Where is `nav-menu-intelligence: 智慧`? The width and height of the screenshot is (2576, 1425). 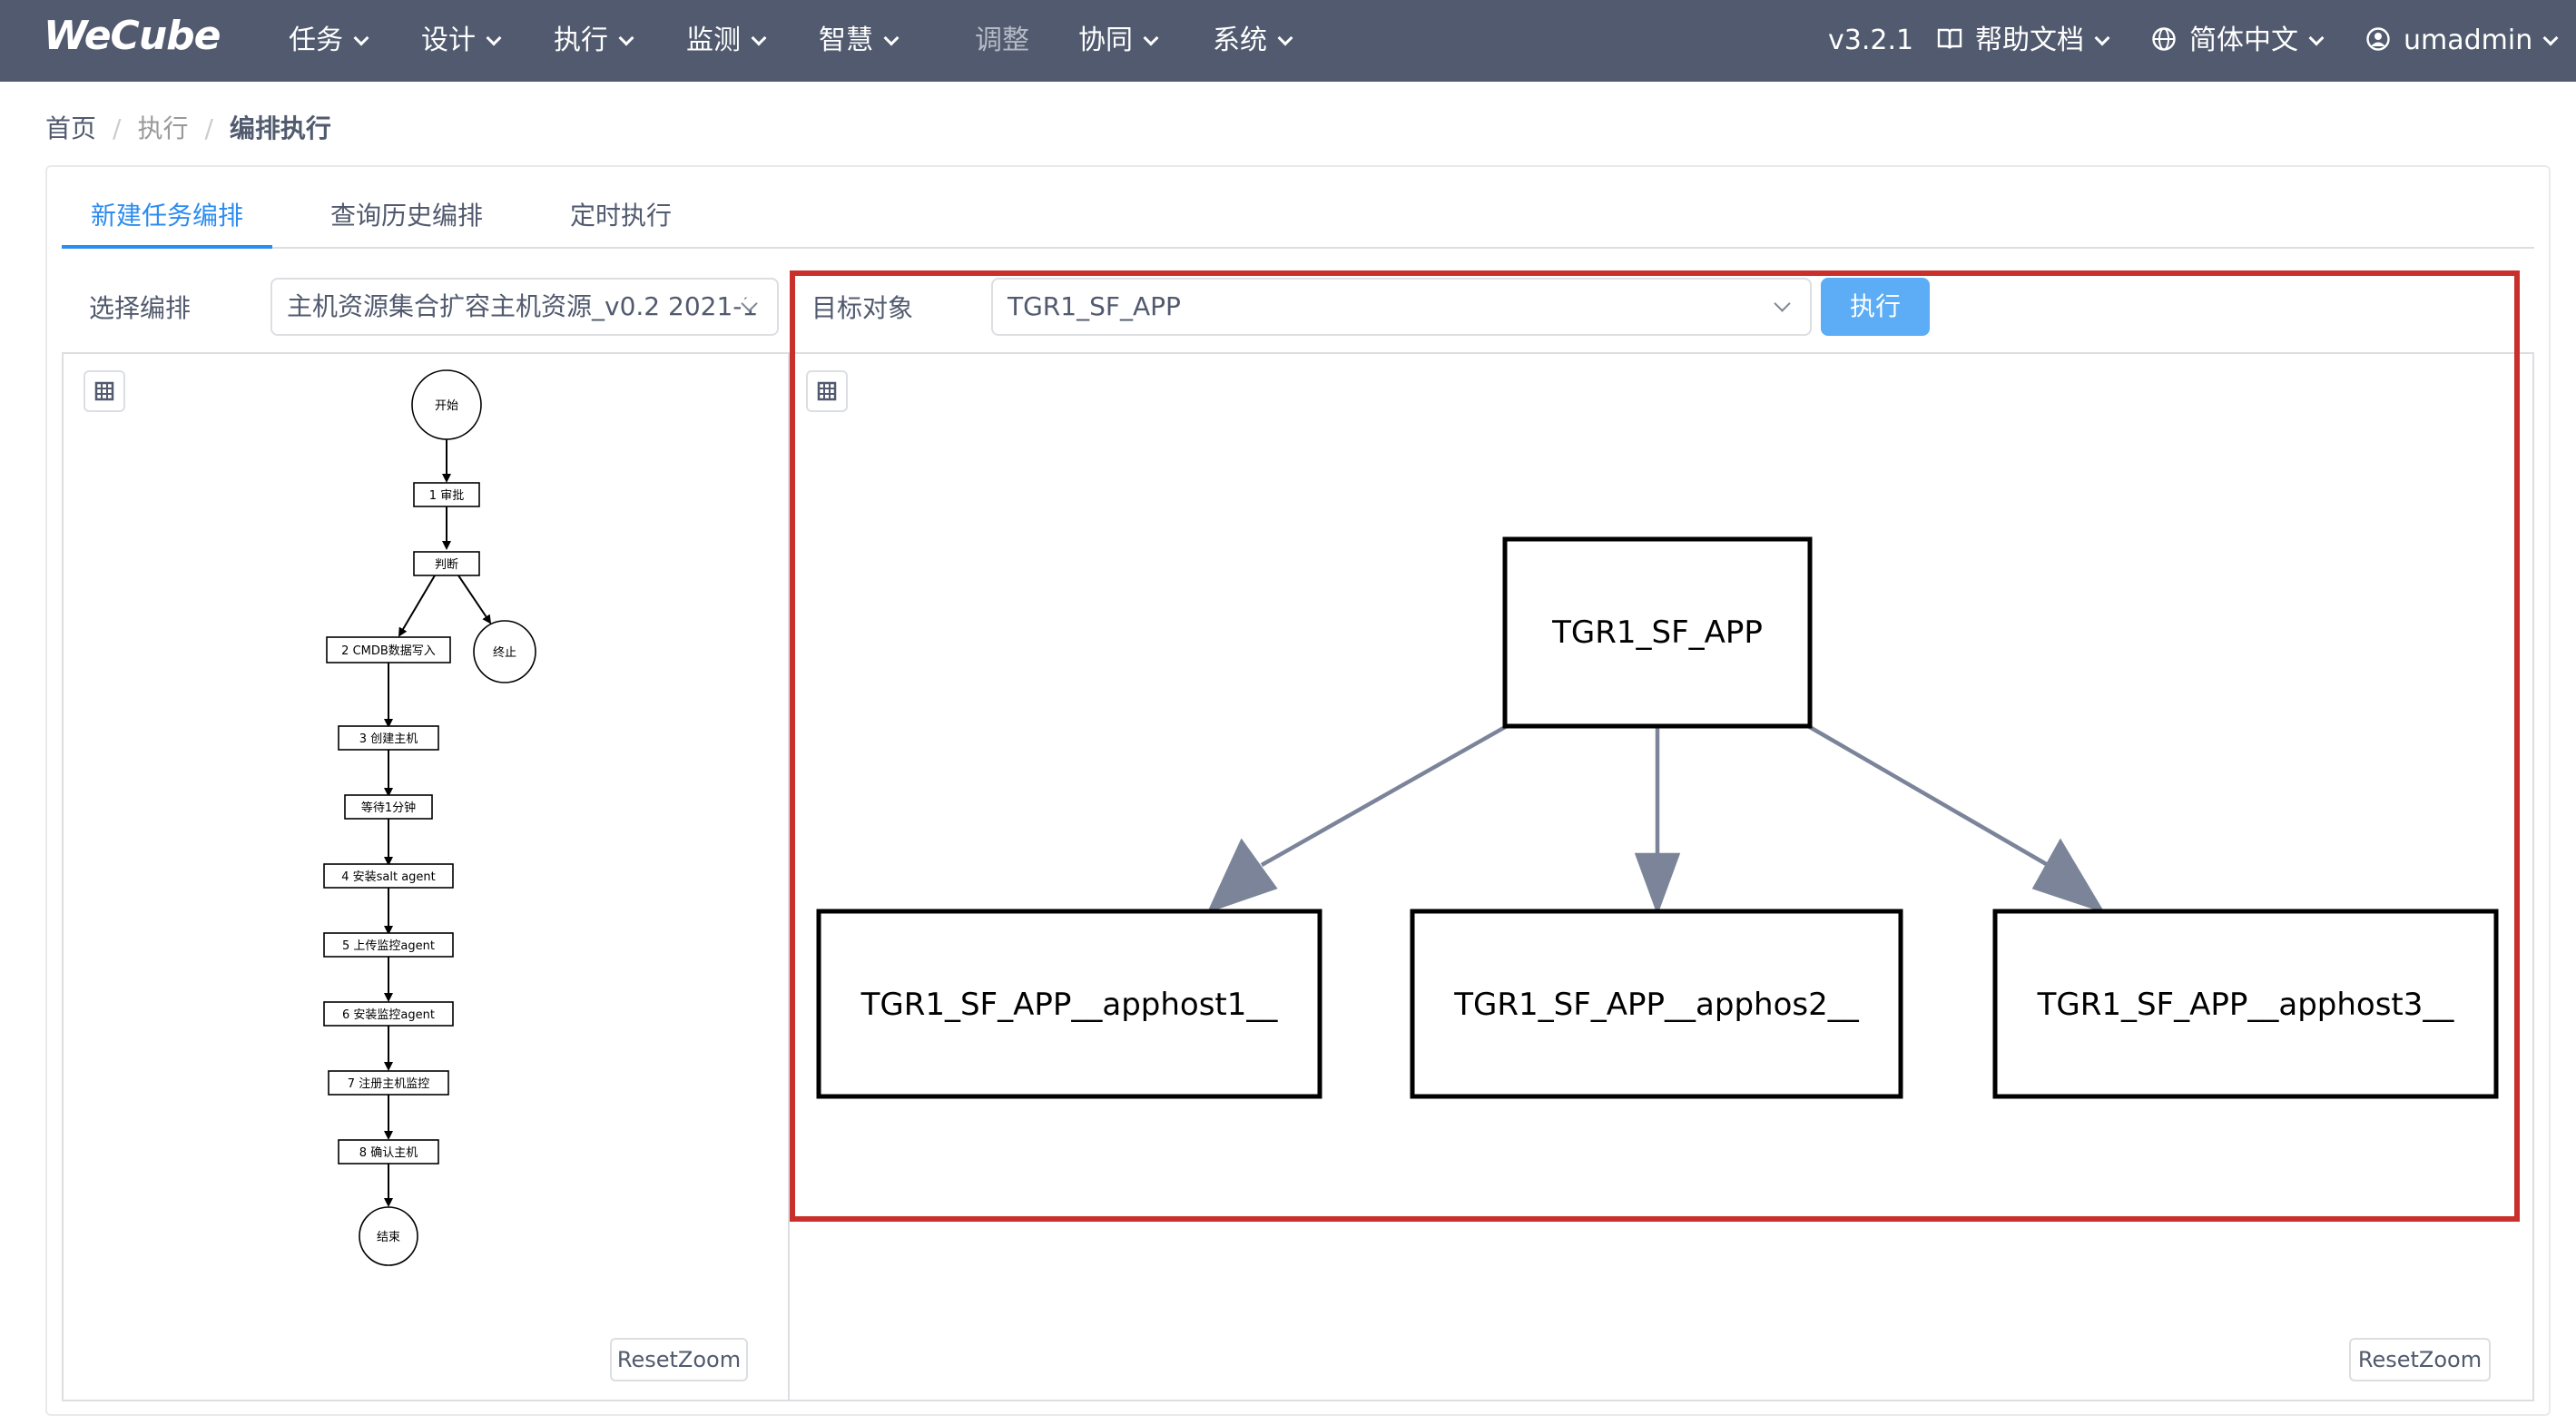
nav-menu-intelligence: 智慧 is located at coordinates (859, 41).